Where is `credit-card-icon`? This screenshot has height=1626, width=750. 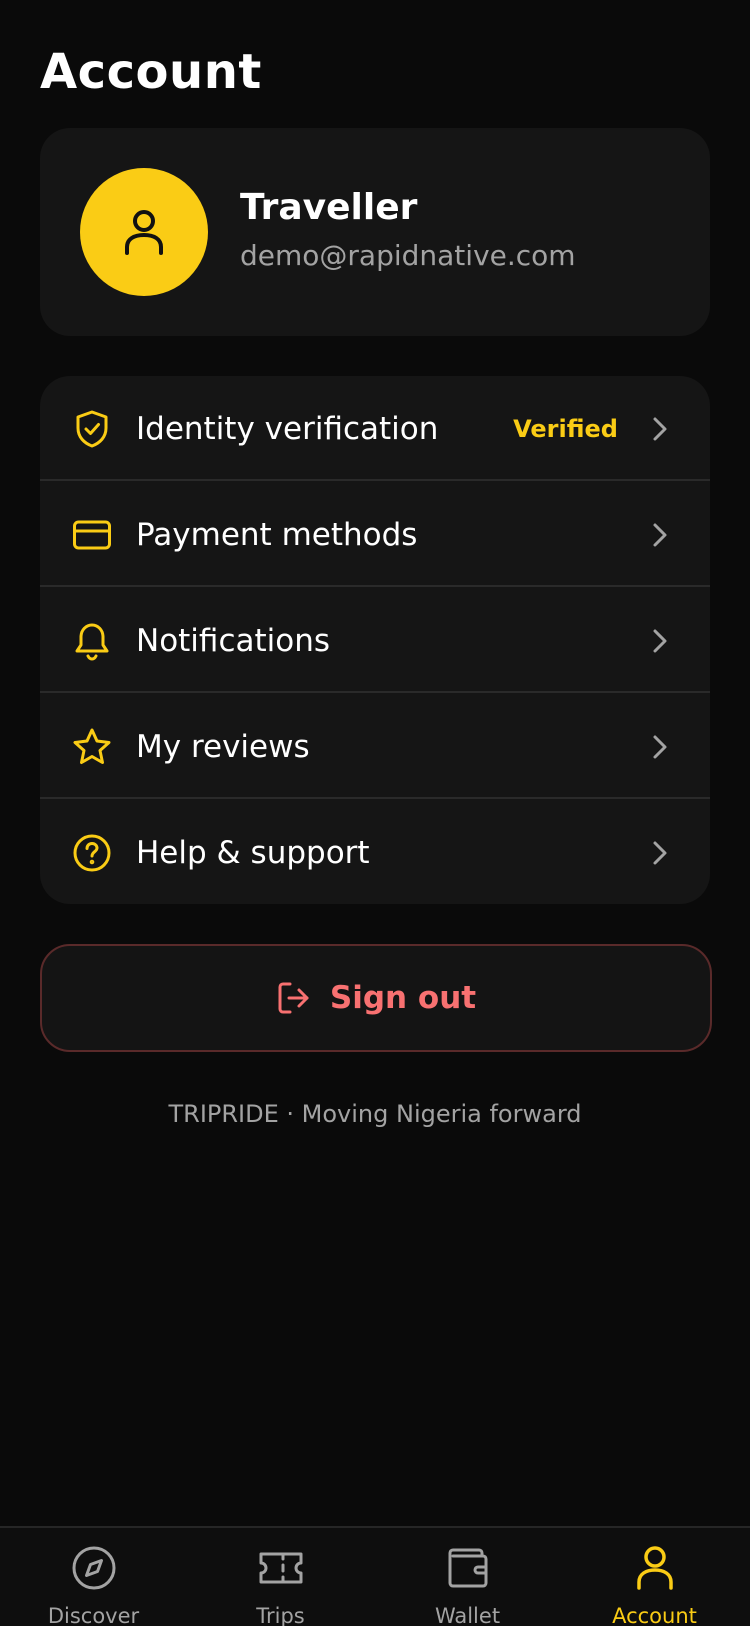
credit-card-icon is located at coordinates (92, 535).